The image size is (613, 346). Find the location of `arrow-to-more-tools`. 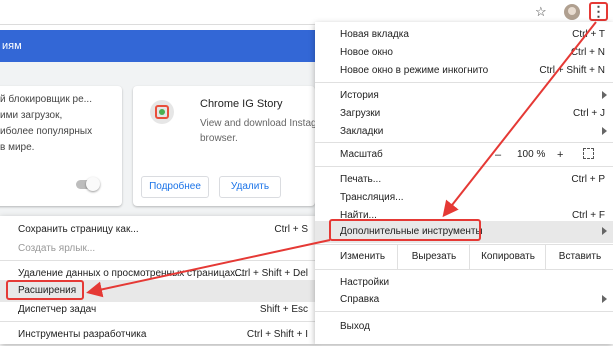

arrow-to-more-tools is located at coordinates (519, 119).